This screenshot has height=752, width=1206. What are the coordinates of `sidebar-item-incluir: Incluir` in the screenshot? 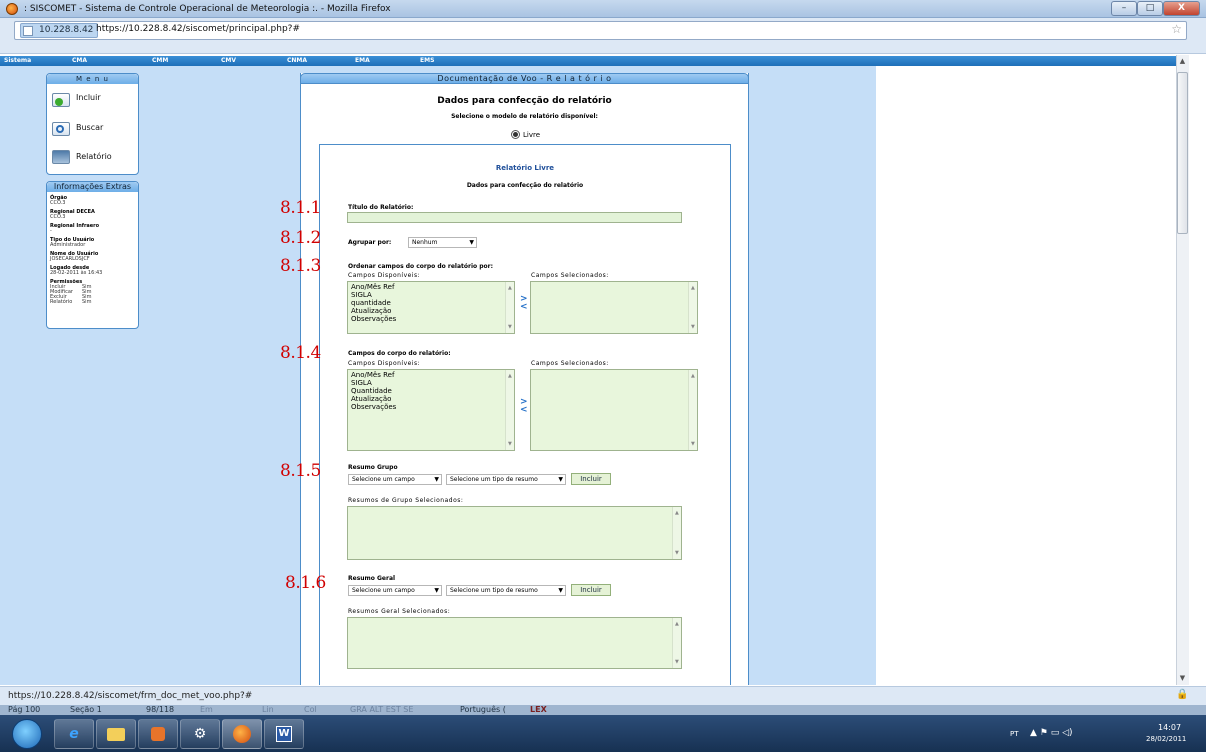 It's located at (88, 97).